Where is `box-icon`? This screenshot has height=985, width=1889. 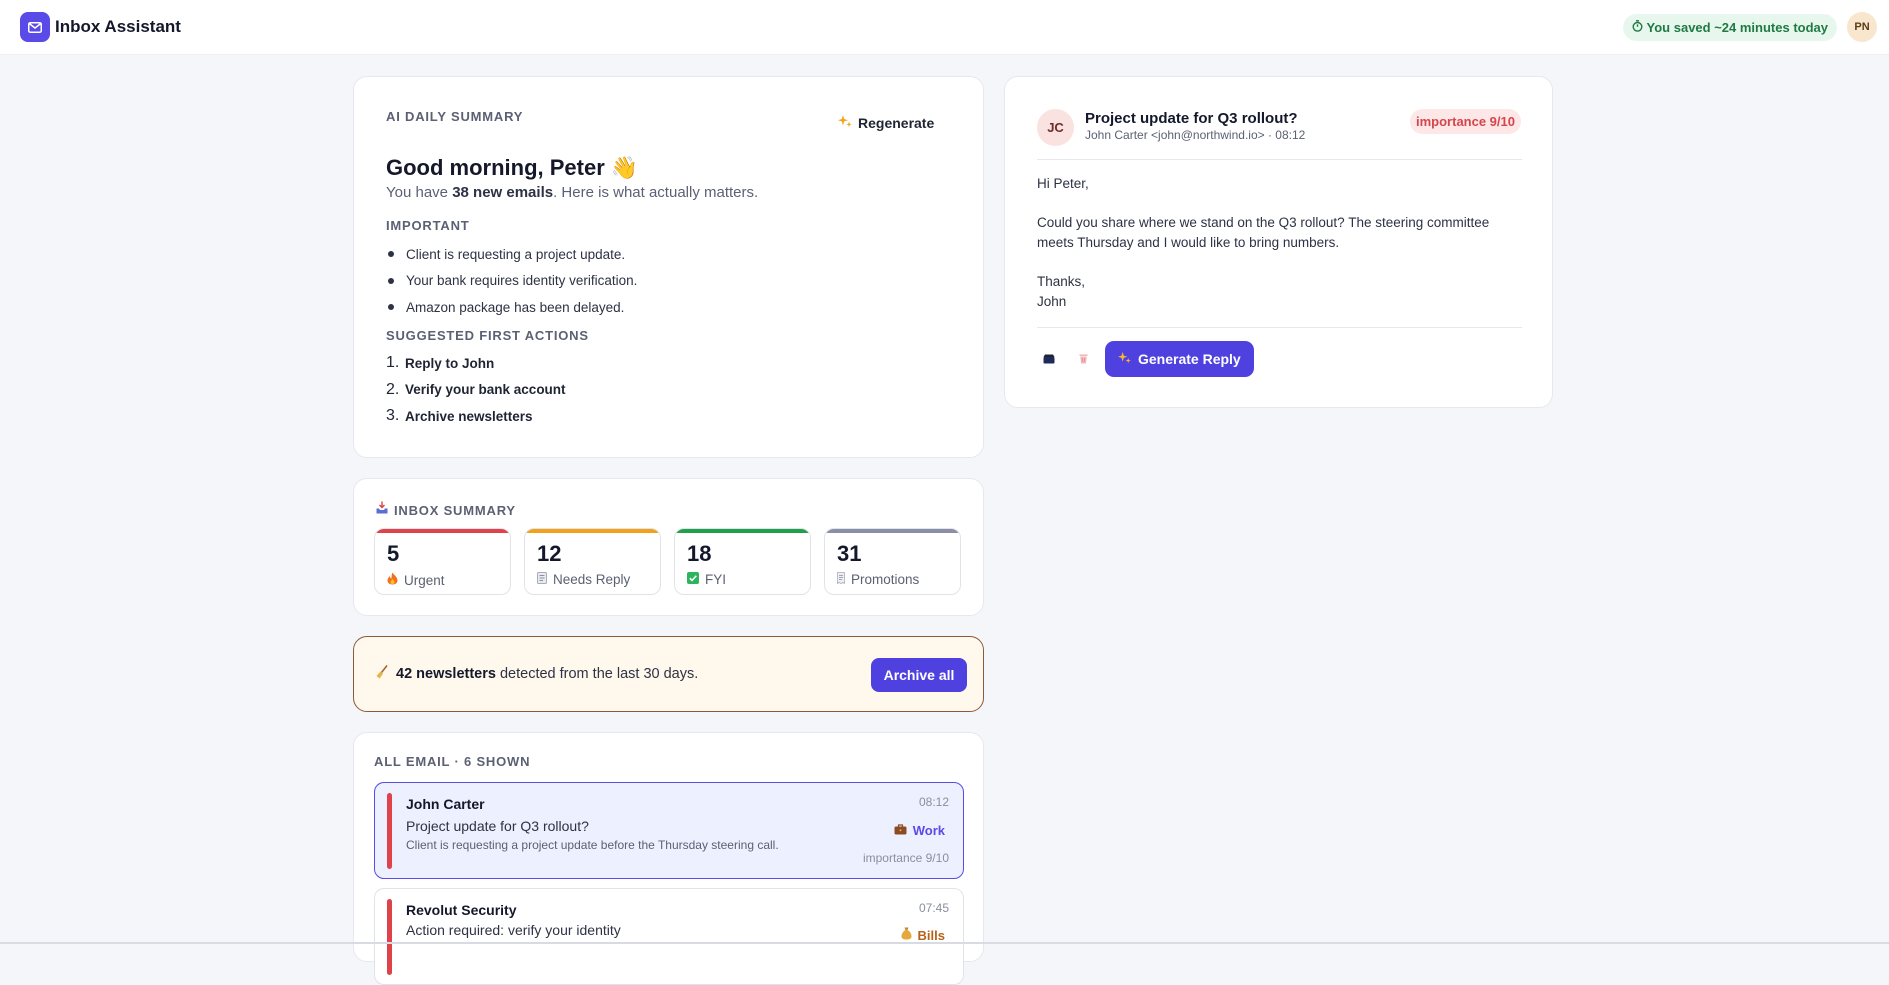 box-icon is located at coordinates (1049, 359).